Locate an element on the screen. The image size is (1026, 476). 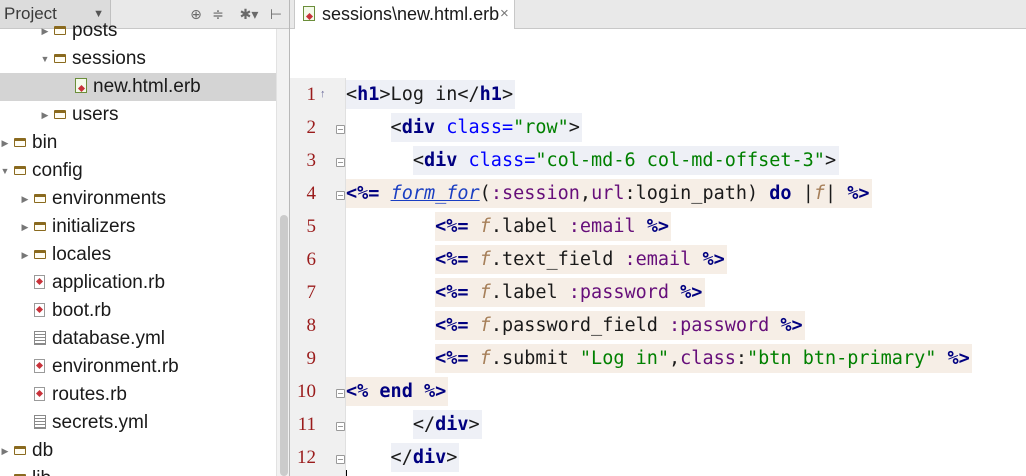
code-token: <% is located at coordinates (363, 391).